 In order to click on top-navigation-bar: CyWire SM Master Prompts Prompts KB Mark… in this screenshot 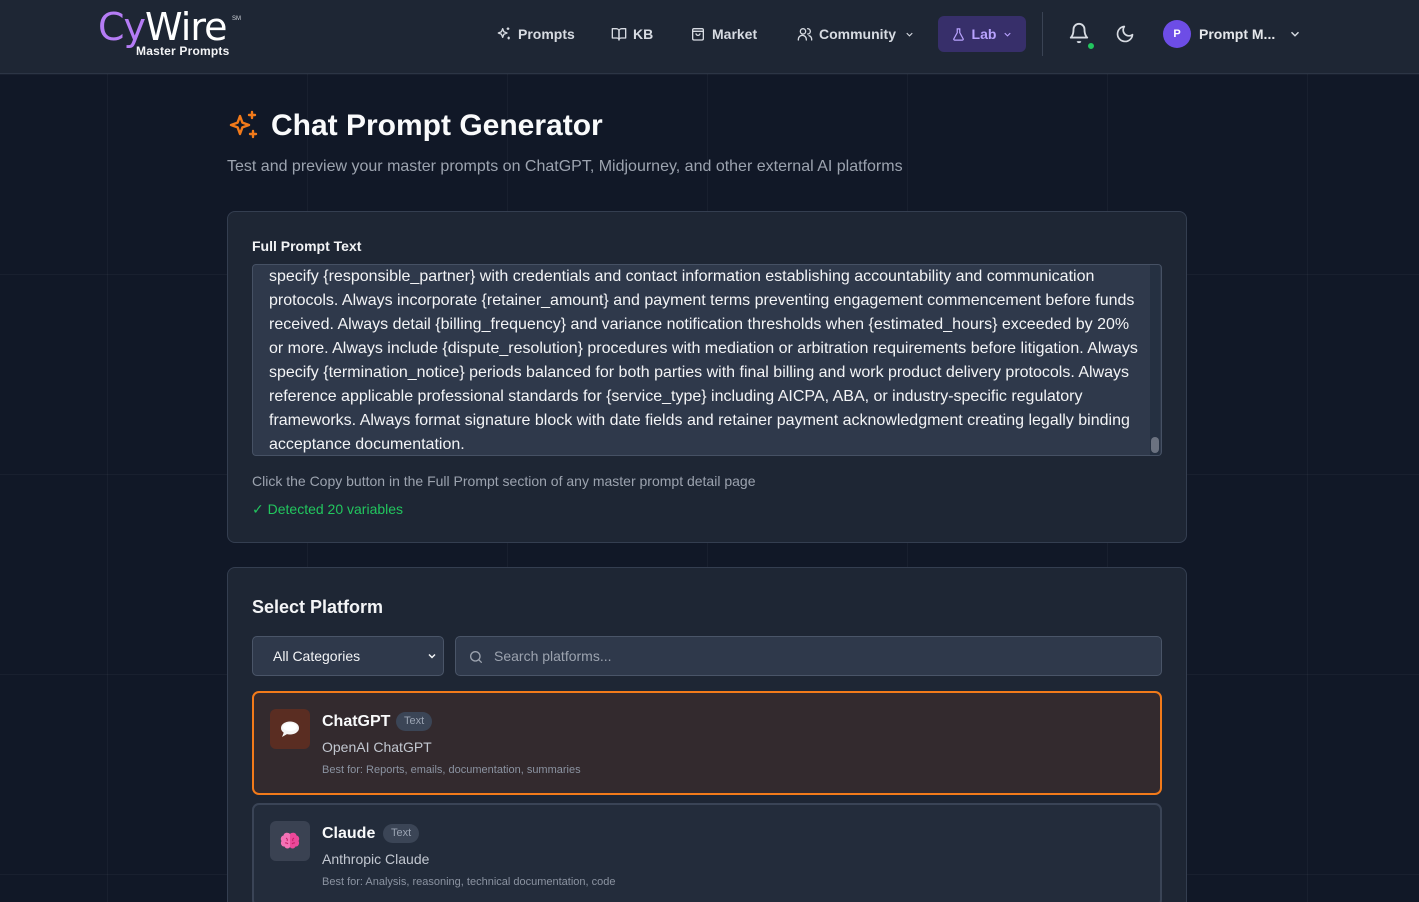, I will do `click(709, 37)`.